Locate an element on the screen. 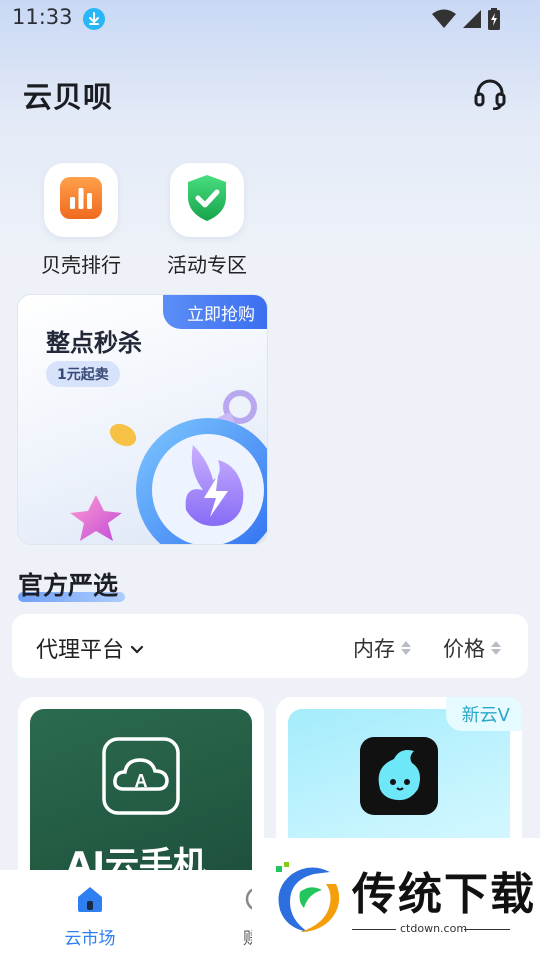  price-sort: 价格 is located at coordinates (472, 648).